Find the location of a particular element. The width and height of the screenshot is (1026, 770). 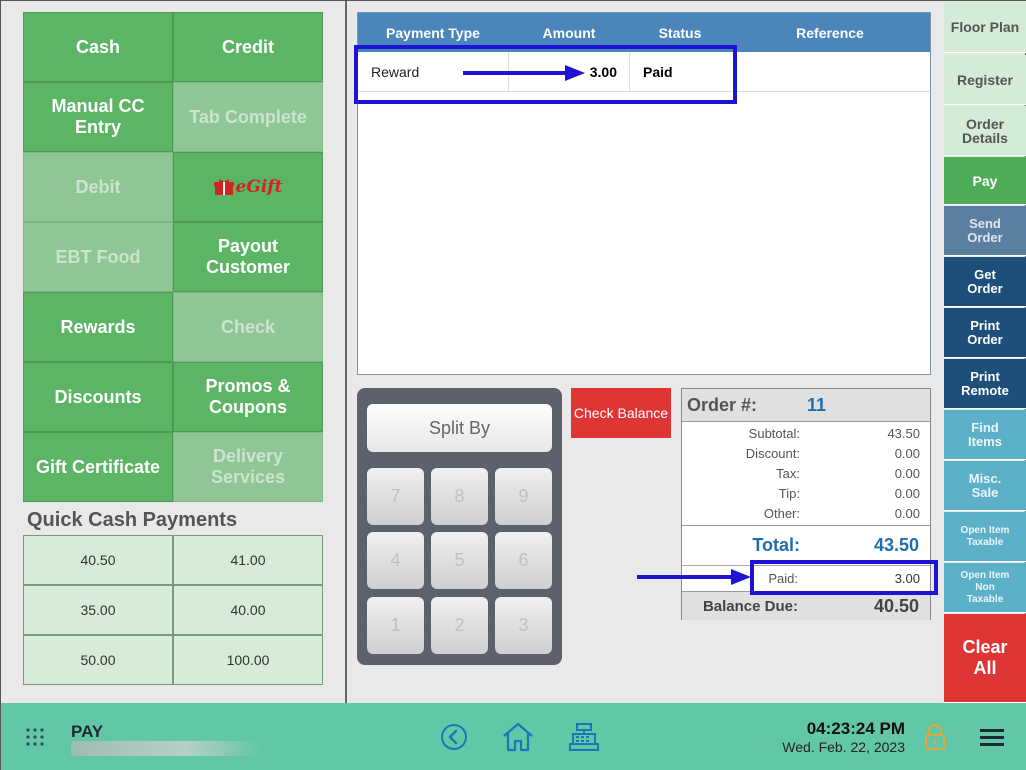

numeric-keypad: Split By 7 8 9 4 5 6 1 2 3 is located at coordinates (459, 526).